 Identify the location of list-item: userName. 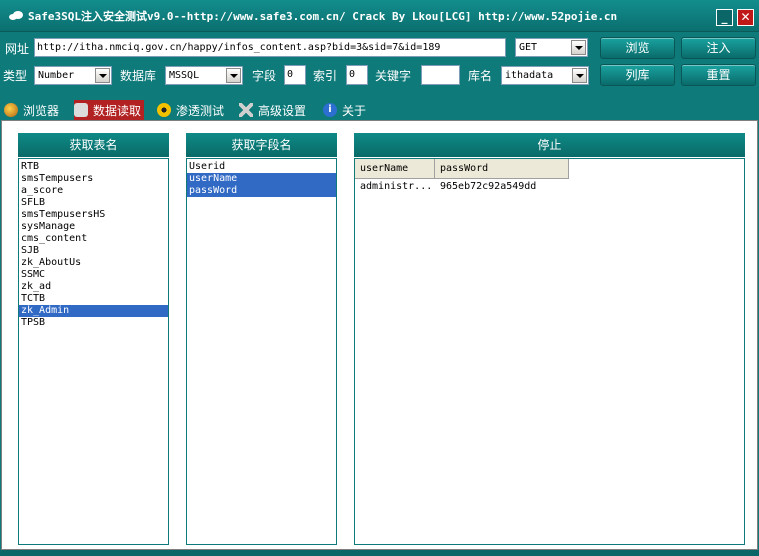
(261, 179).